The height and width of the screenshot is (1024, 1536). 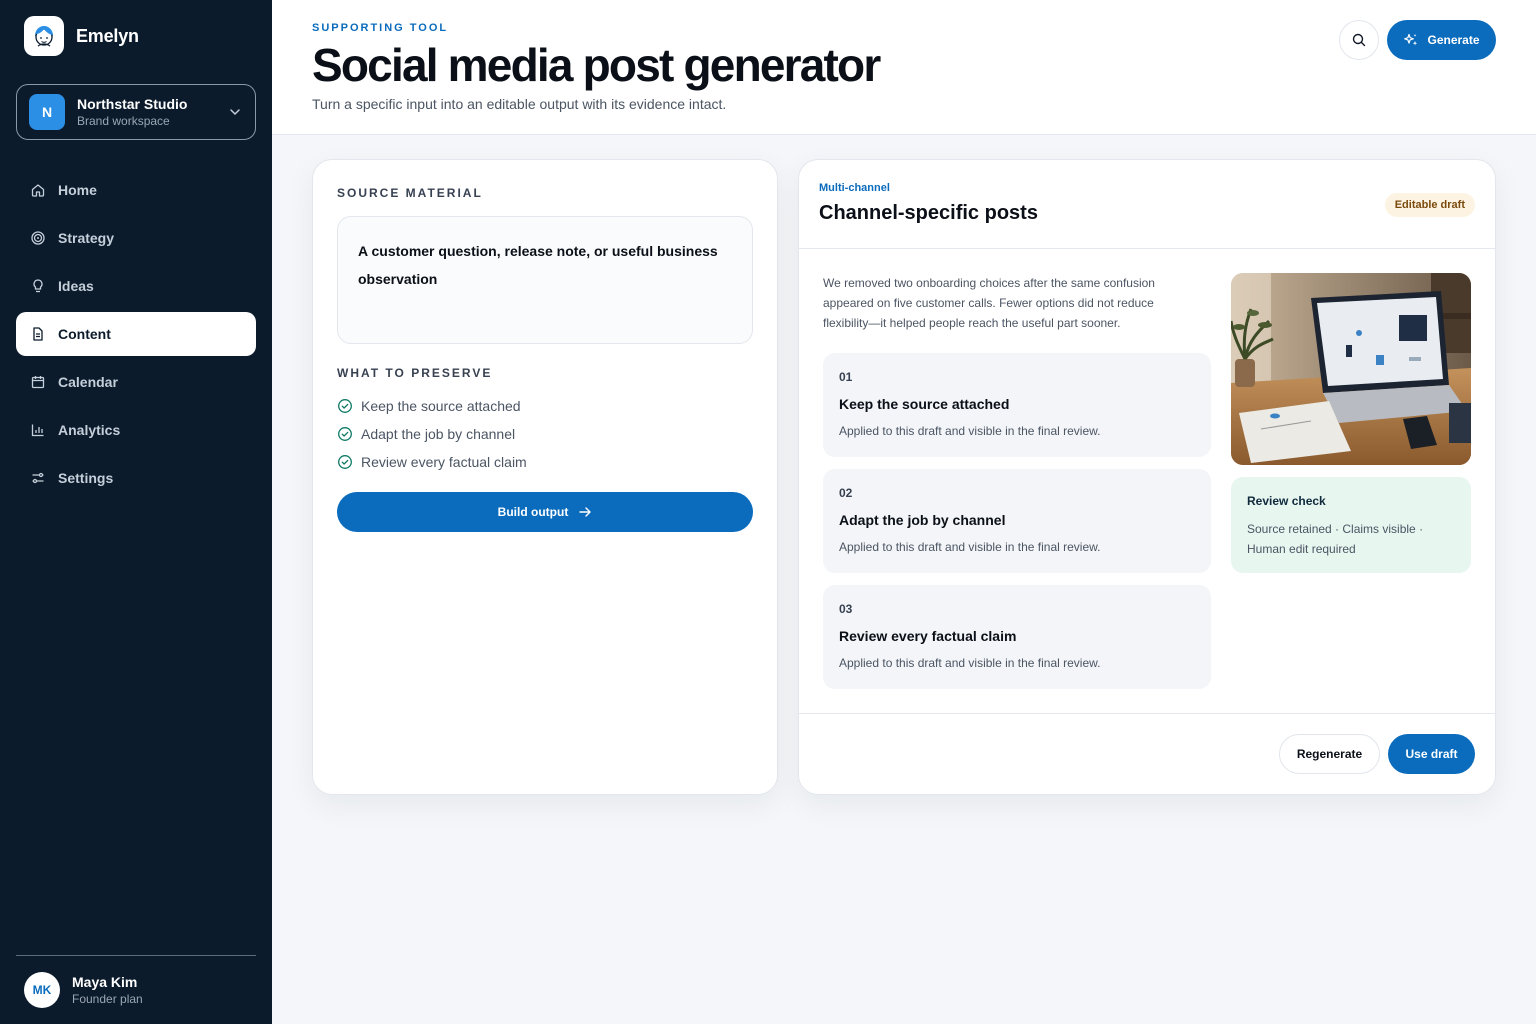 I want to click on generate-button: Generate, so click(x=1441, y=40).